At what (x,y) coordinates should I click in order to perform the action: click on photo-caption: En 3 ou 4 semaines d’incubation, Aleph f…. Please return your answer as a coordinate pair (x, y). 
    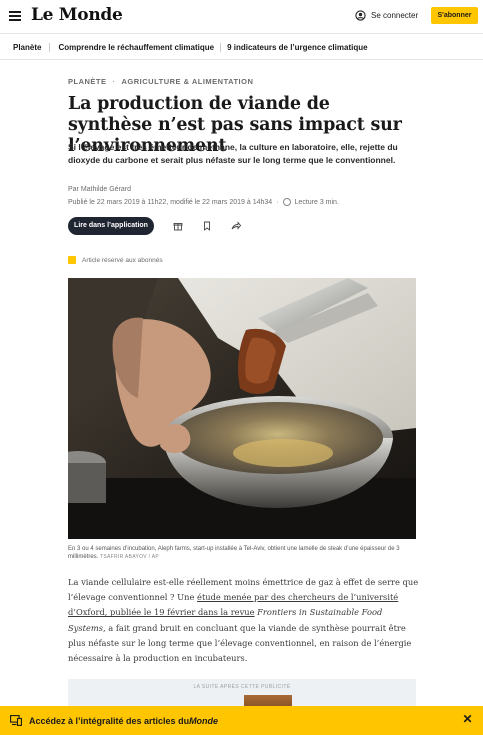
    Looking at the image, I should click on (243, 553).